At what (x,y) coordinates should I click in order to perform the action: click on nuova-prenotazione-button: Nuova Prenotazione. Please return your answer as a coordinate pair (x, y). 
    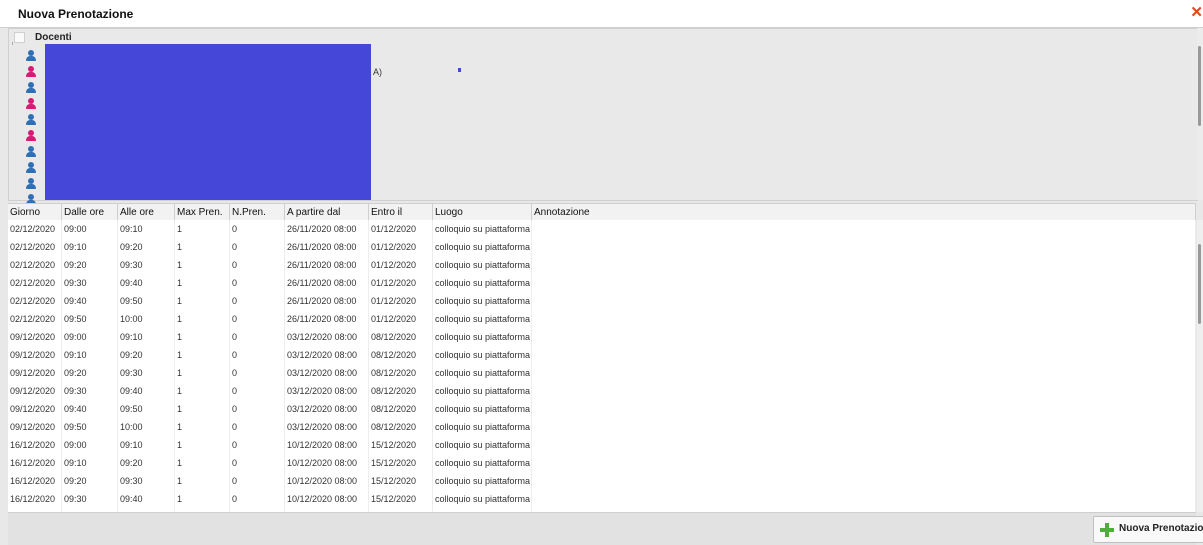
    Looking at the image, I should click on (1148, 529).